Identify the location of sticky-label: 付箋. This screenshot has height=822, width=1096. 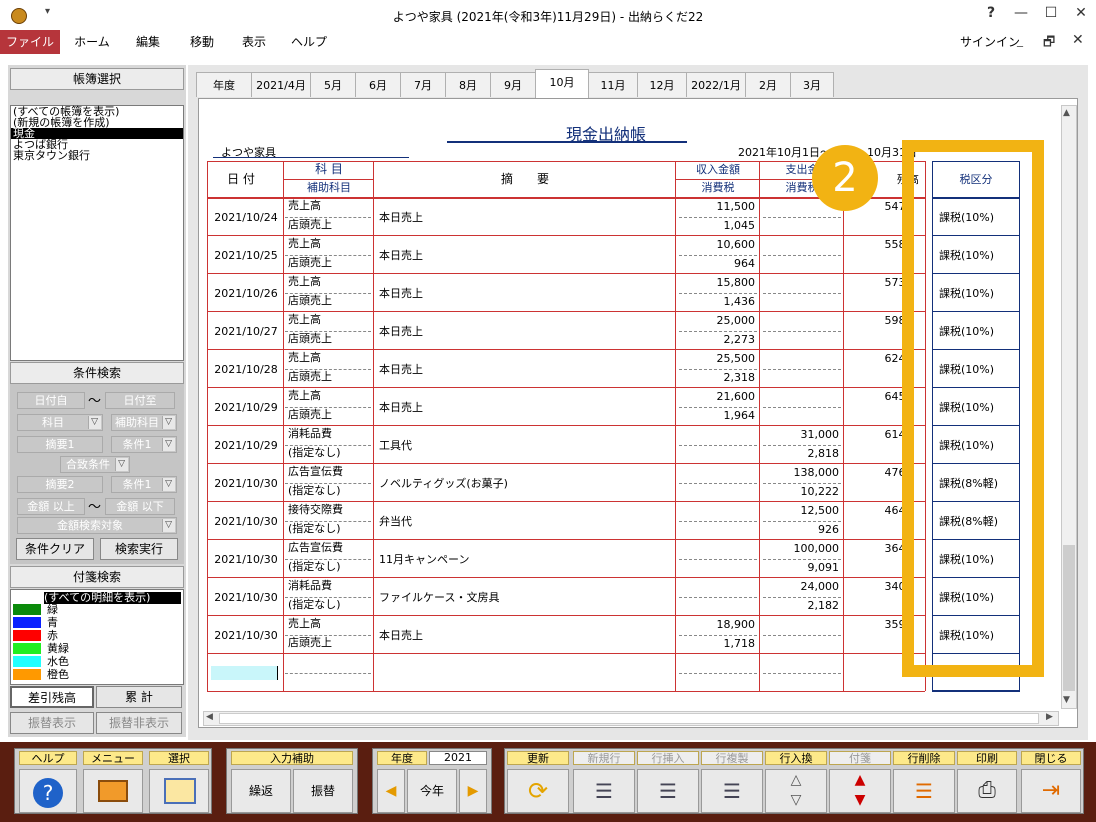
(860, 758).